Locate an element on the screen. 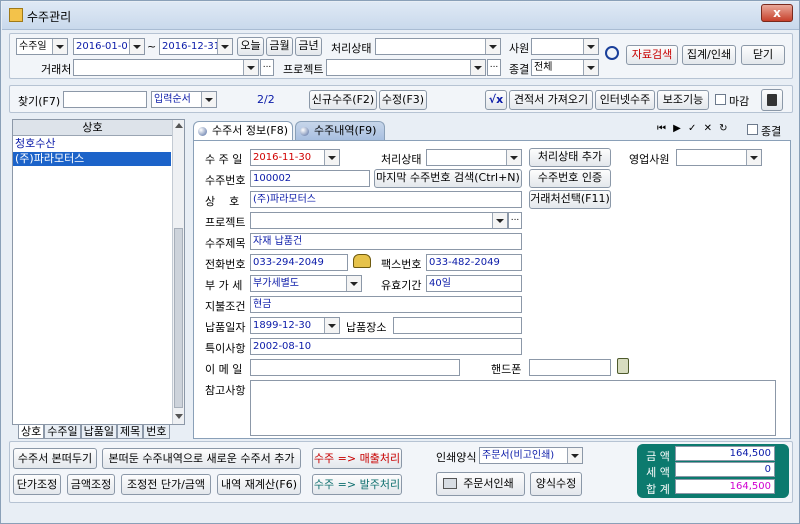 This screenshot has width=800, height=524. sort-tab-order-date: 수주일 is located at coordinates (62, 432).